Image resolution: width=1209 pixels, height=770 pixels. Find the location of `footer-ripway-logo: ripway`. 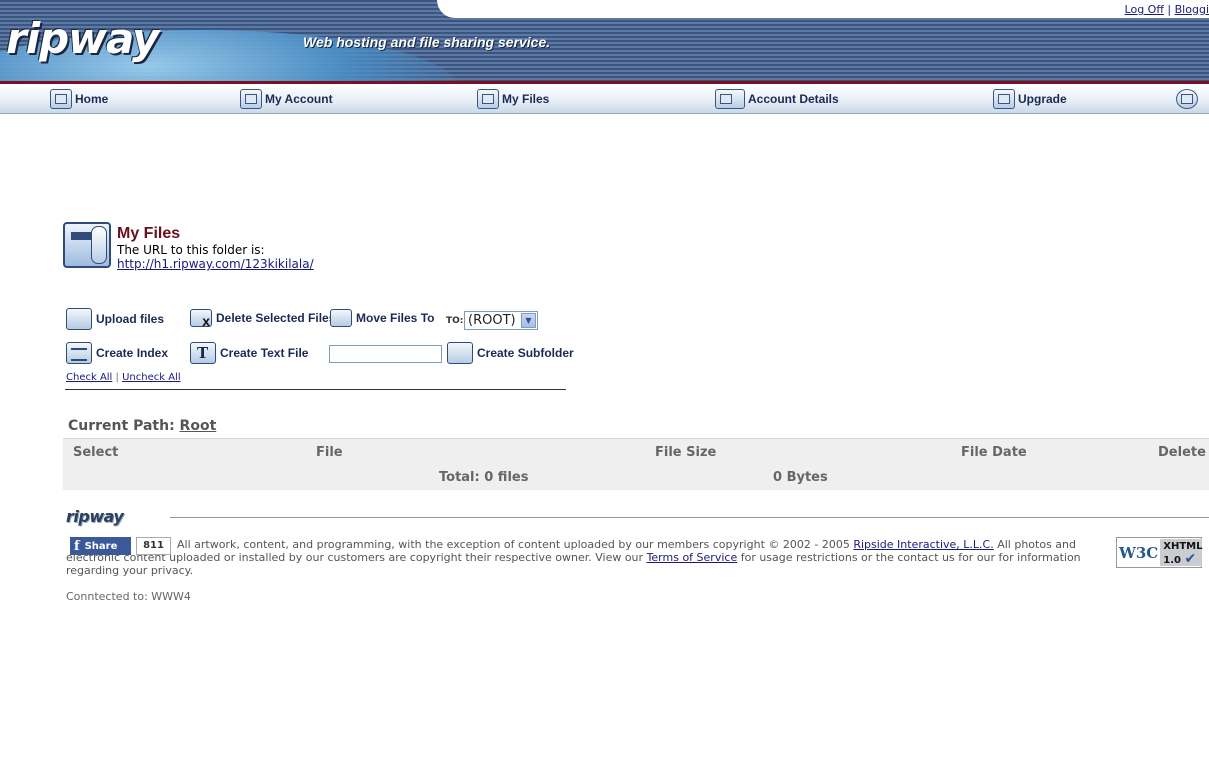

footer-ripway-logo: ripway is located at coordinates (95, 516).